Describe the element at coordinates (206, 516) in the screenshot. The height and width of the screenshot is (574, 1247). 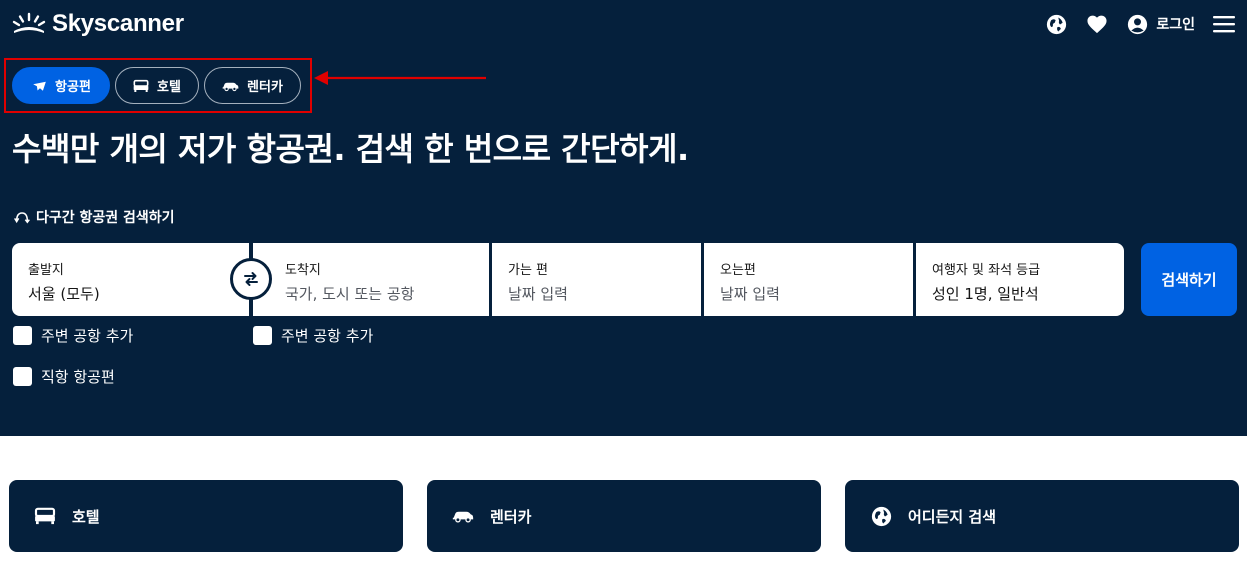
I see `card-hotels: 호텔` at that location.